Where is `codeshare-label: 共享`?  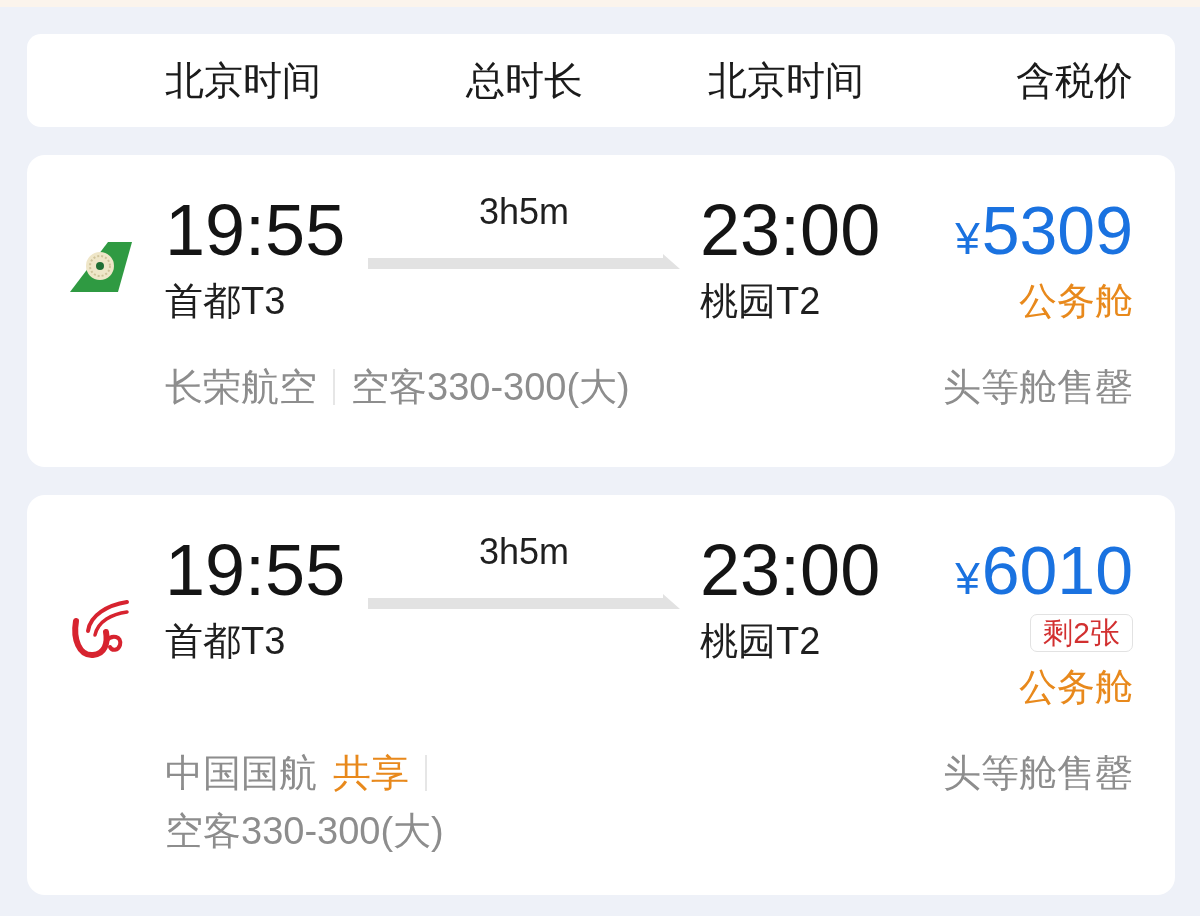 codeshare-label: 共享 is located at coordinates (371, 773).